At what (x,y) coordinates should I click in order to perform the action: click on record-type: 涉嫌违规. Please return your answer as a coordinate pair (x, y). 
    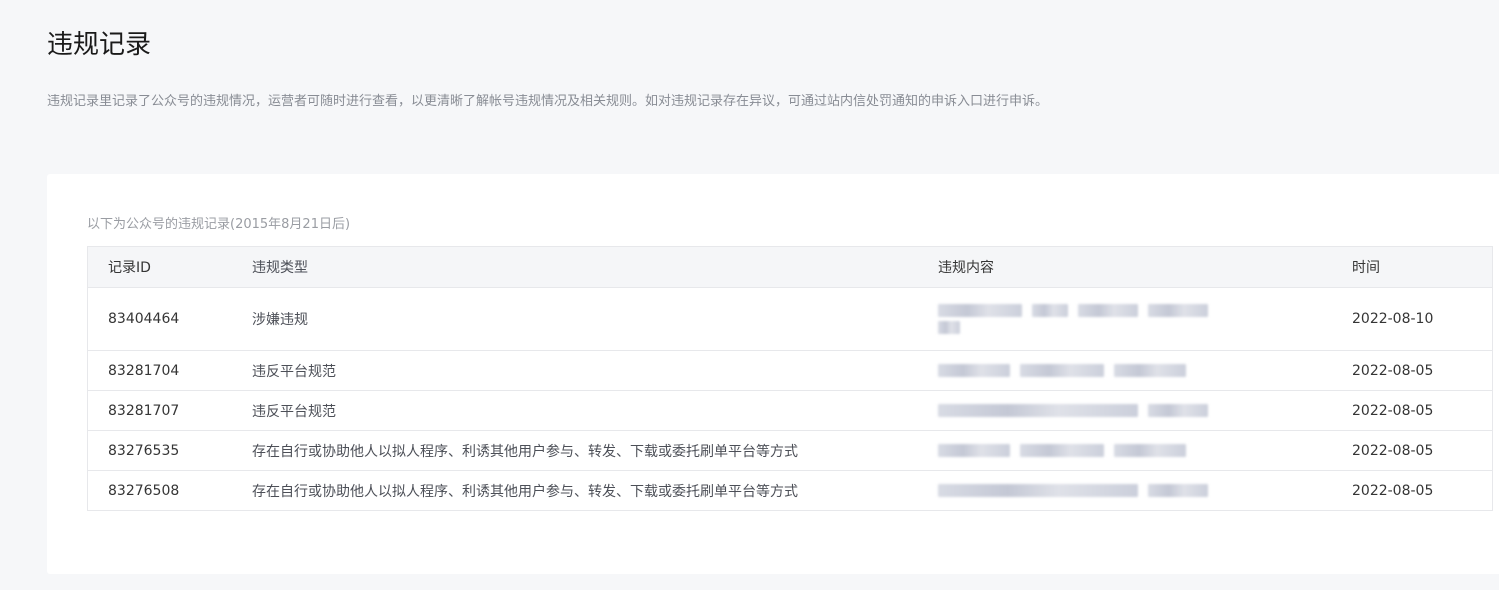
    Looking at the image, I should click on (595, 319).